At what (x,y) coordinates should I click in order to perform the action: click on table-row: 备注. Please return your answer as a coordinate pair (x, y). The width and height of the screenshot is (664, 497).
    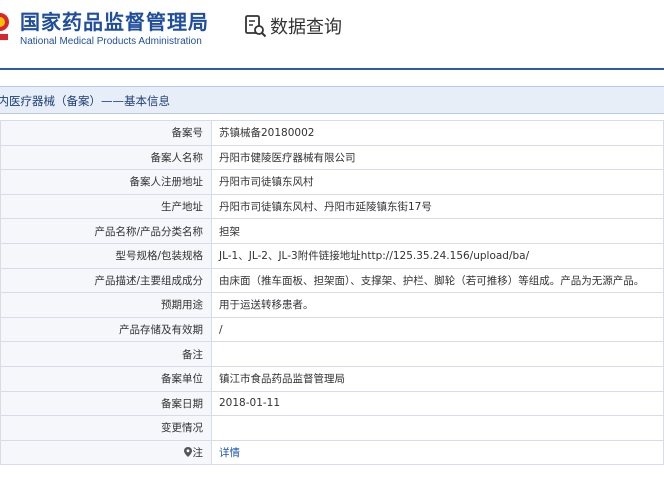
    Looking at the image, I should click on (332, 354).